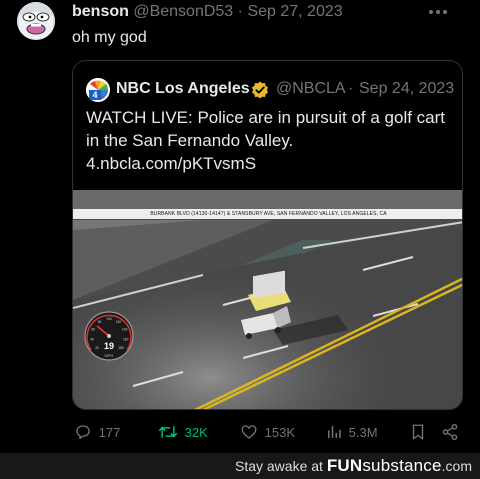 This screenshot has height=479, width=480. I want to click on gauge-tick-label: 140, so click(125, 330).